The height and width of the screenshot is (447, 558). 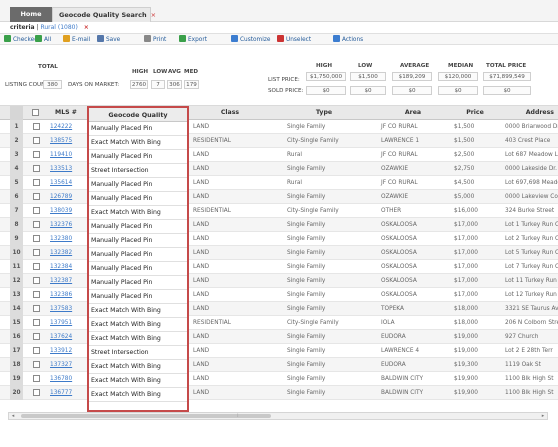 I want to click on scrollbar-thumb, so click(x=146, y=416).